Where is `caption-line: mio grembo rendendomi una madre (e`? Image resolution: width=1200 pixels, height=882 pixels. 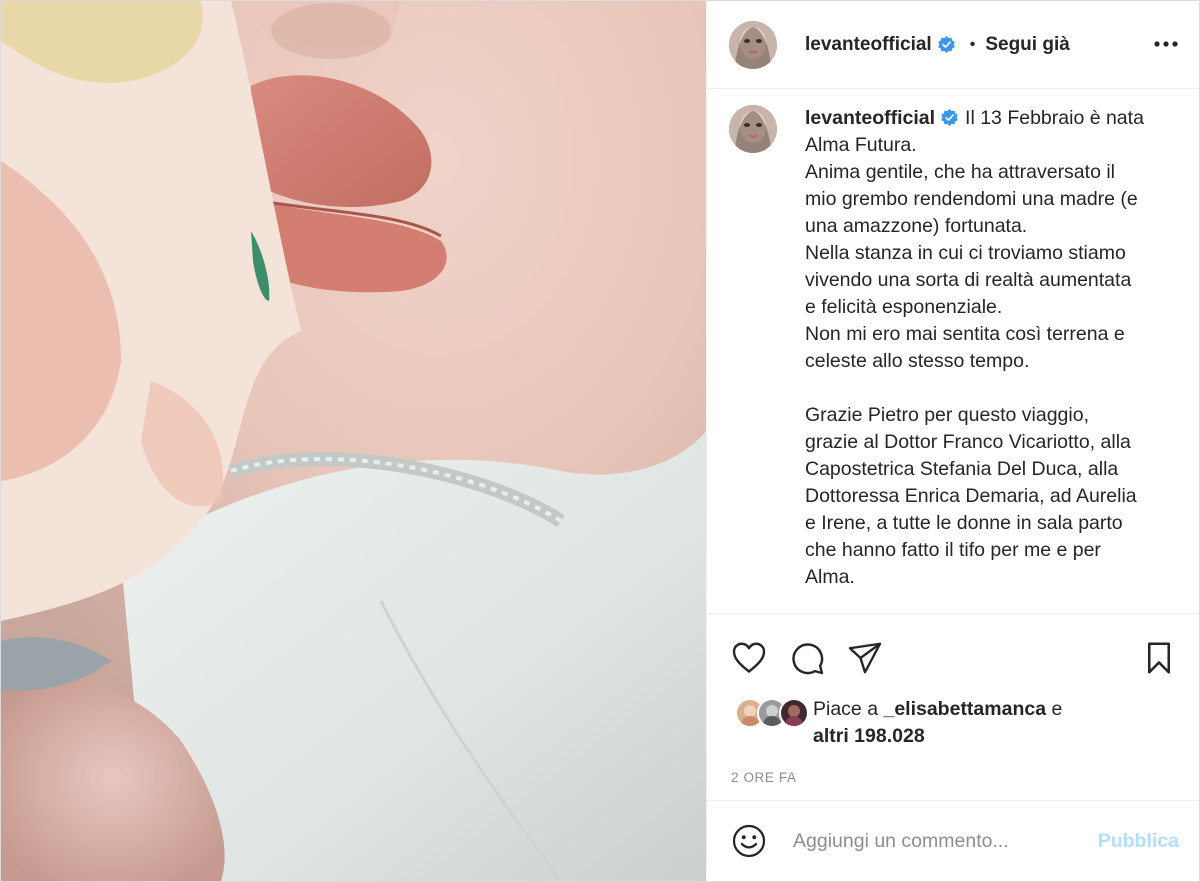 caption-line: mio grembo rendendomi una madre (e is located at coordinates (971, 199).